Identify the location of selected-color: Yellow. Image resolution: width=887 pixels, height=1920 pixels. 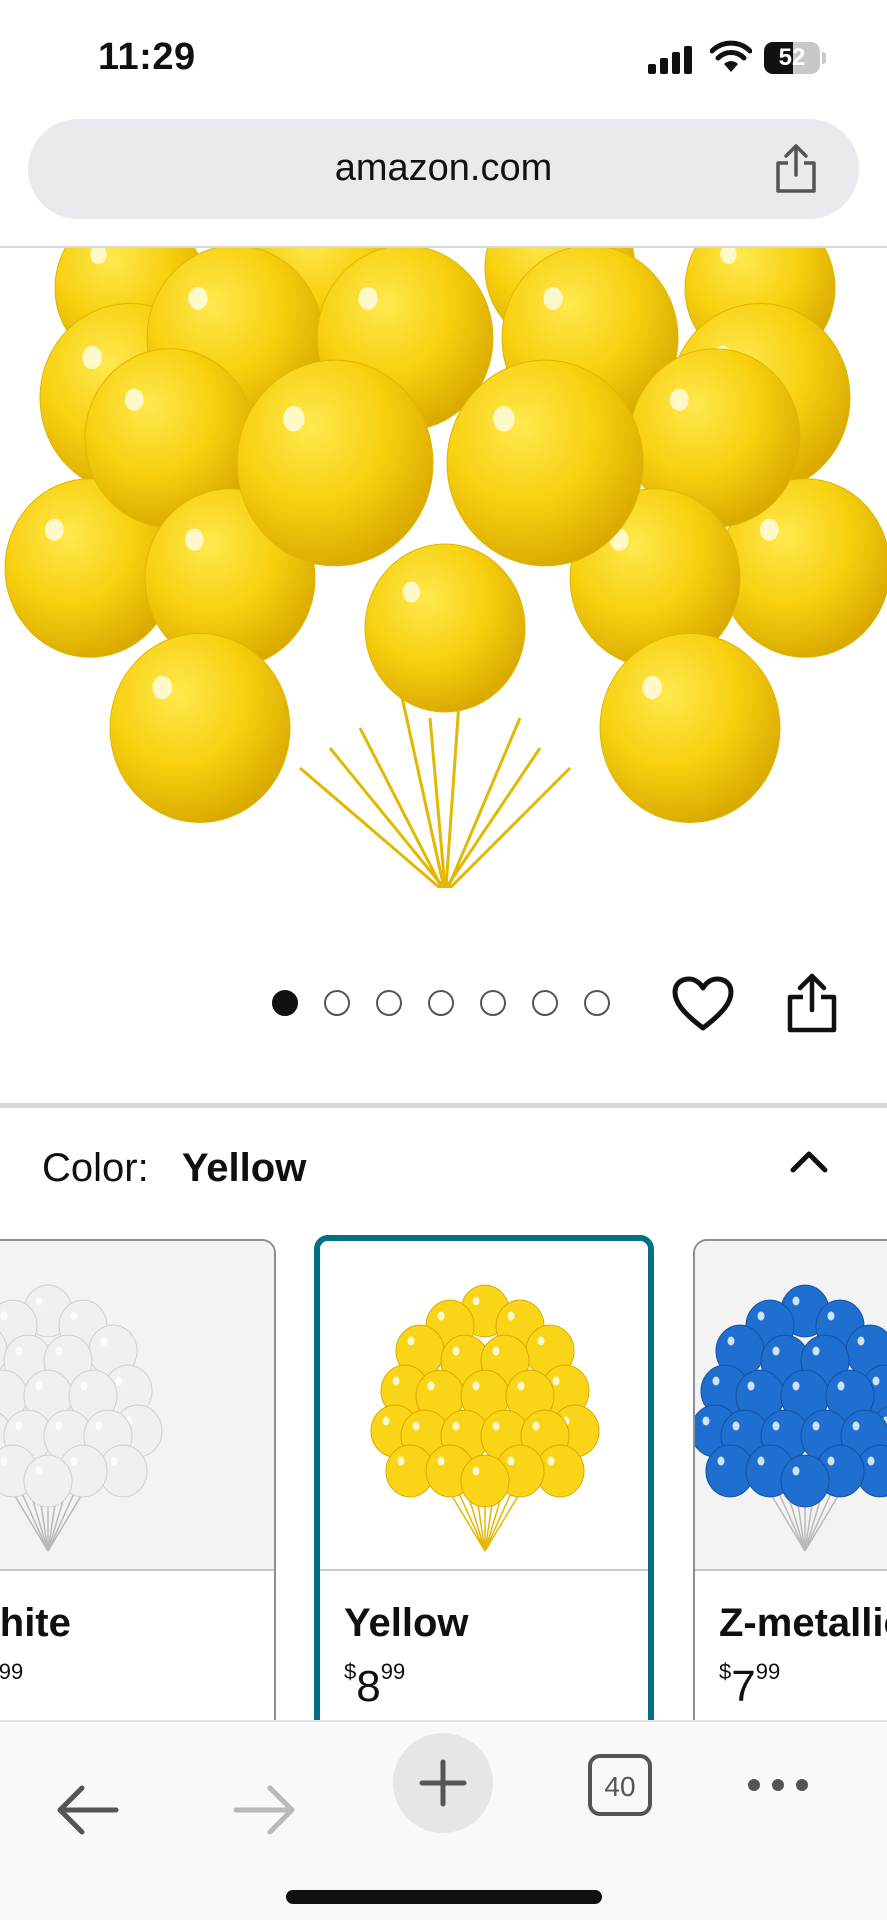
(244, 1168).